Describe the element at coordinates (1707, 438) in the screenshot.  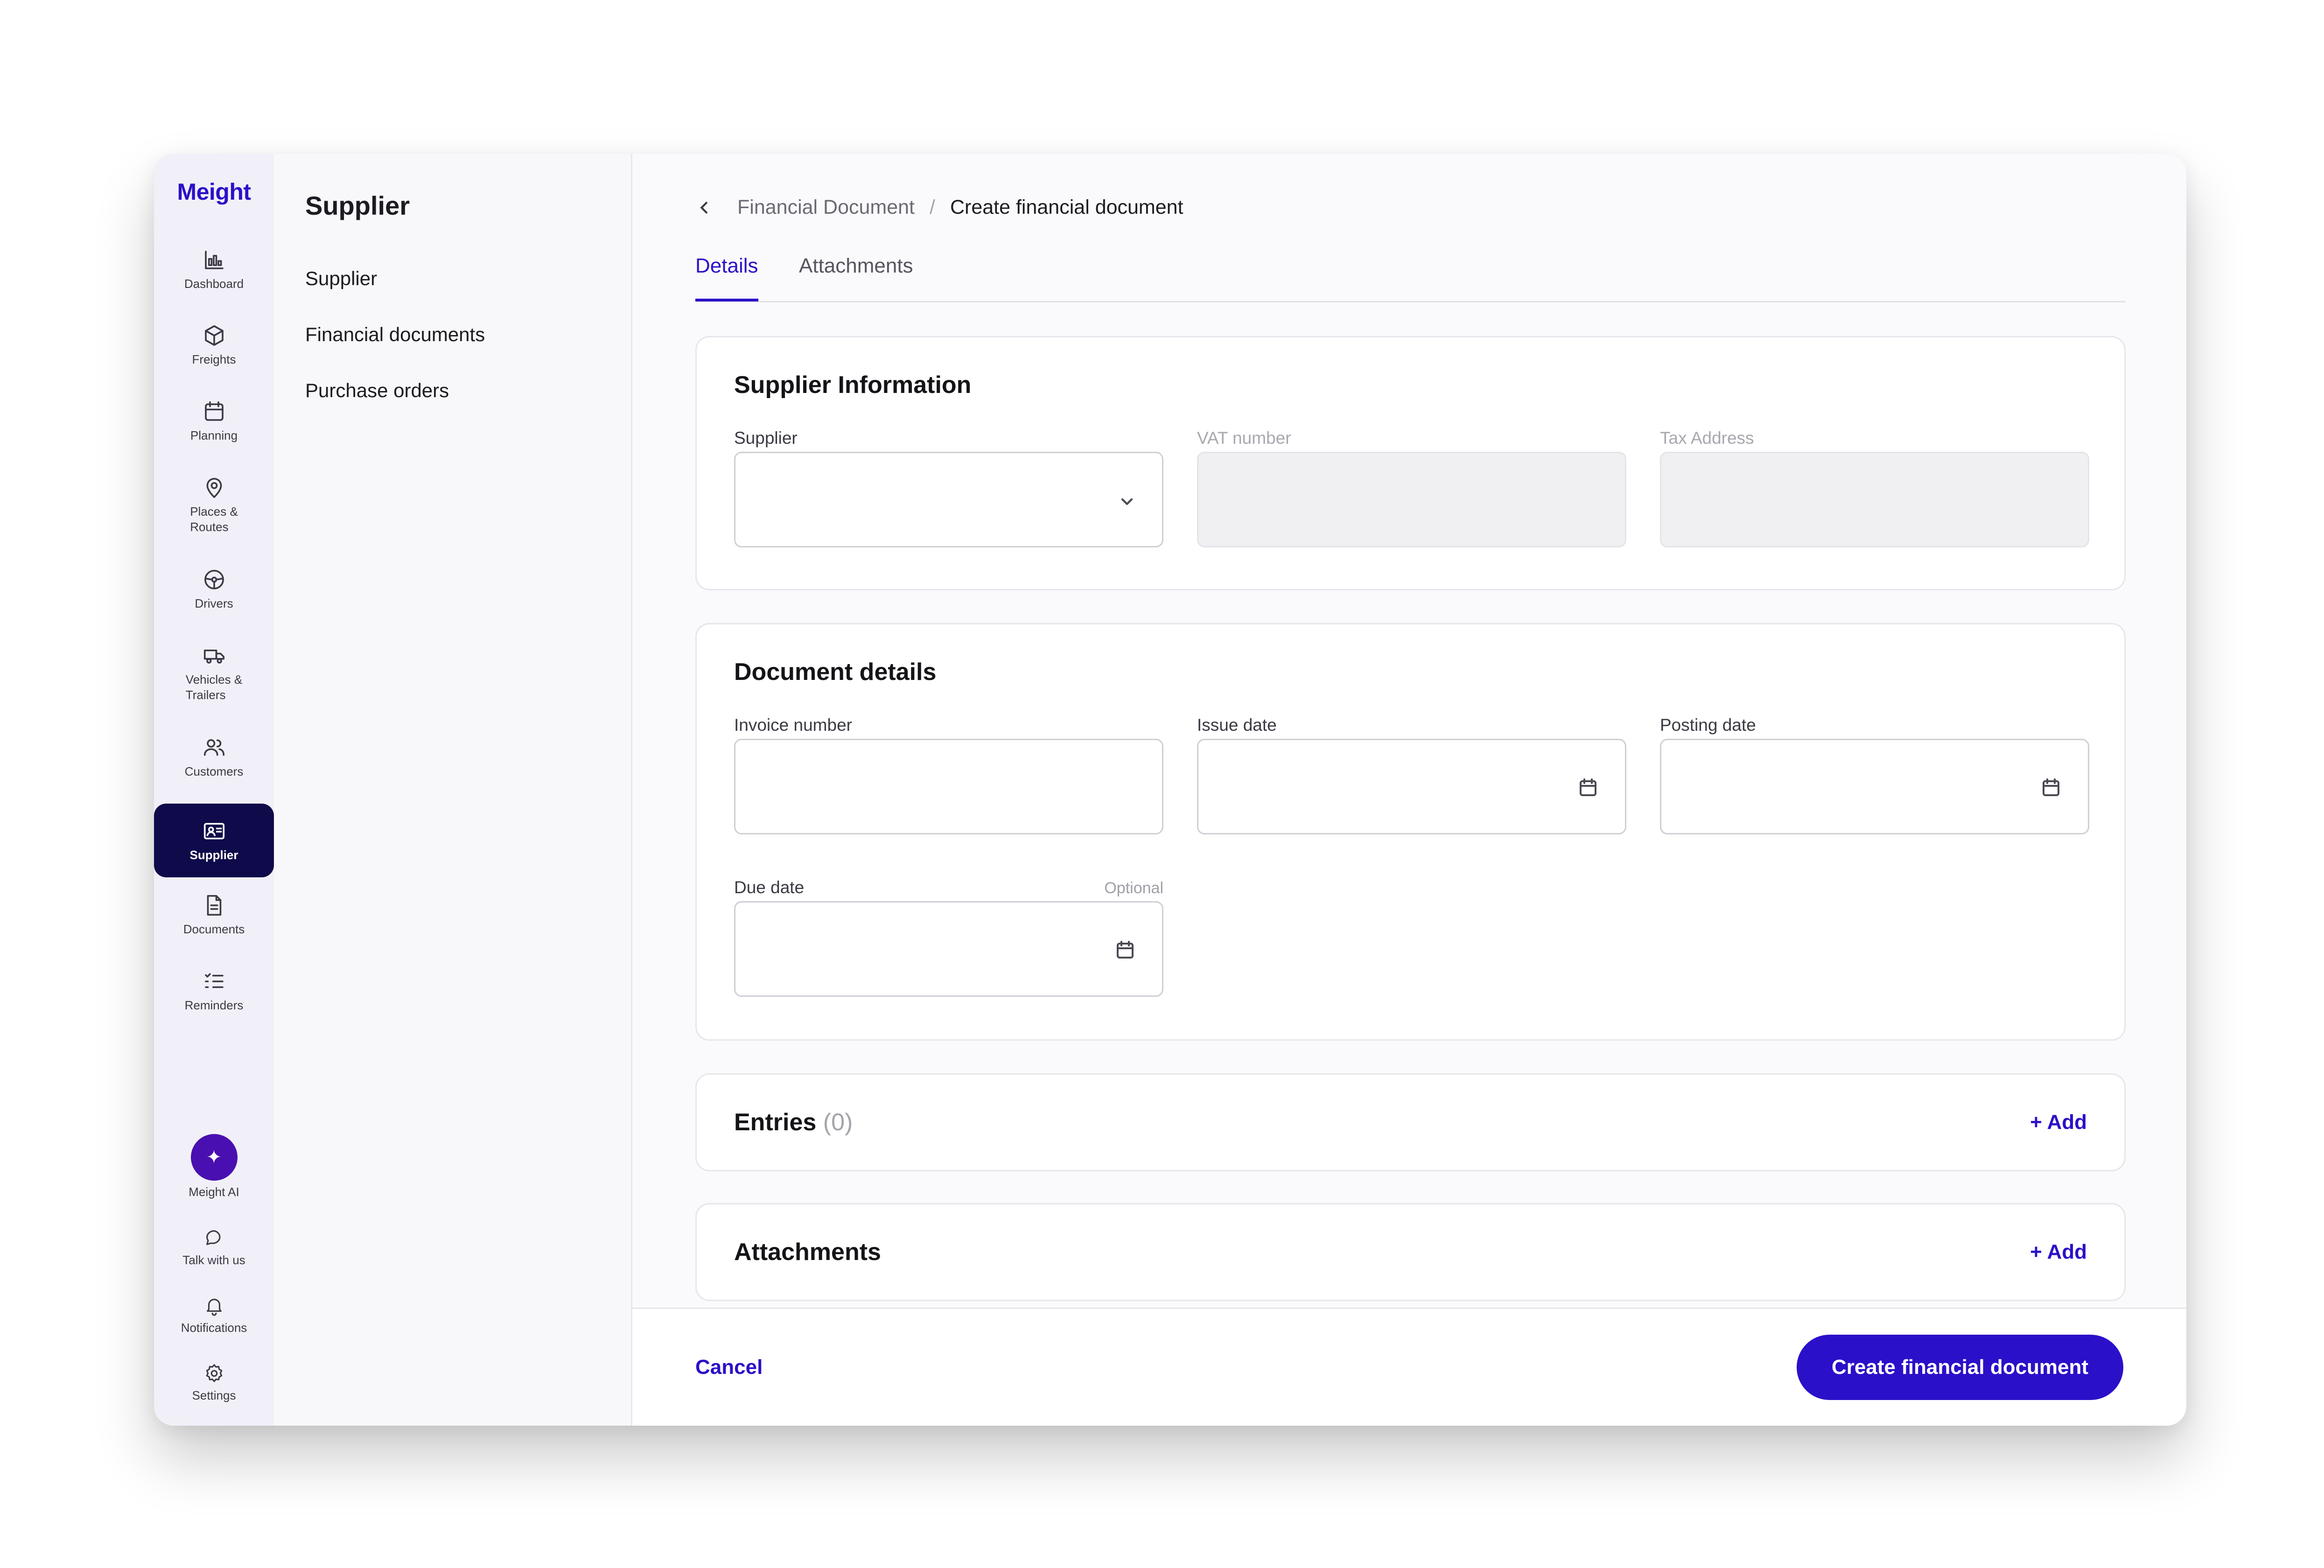
I see `tax-address-label: Tax Address` at that location.